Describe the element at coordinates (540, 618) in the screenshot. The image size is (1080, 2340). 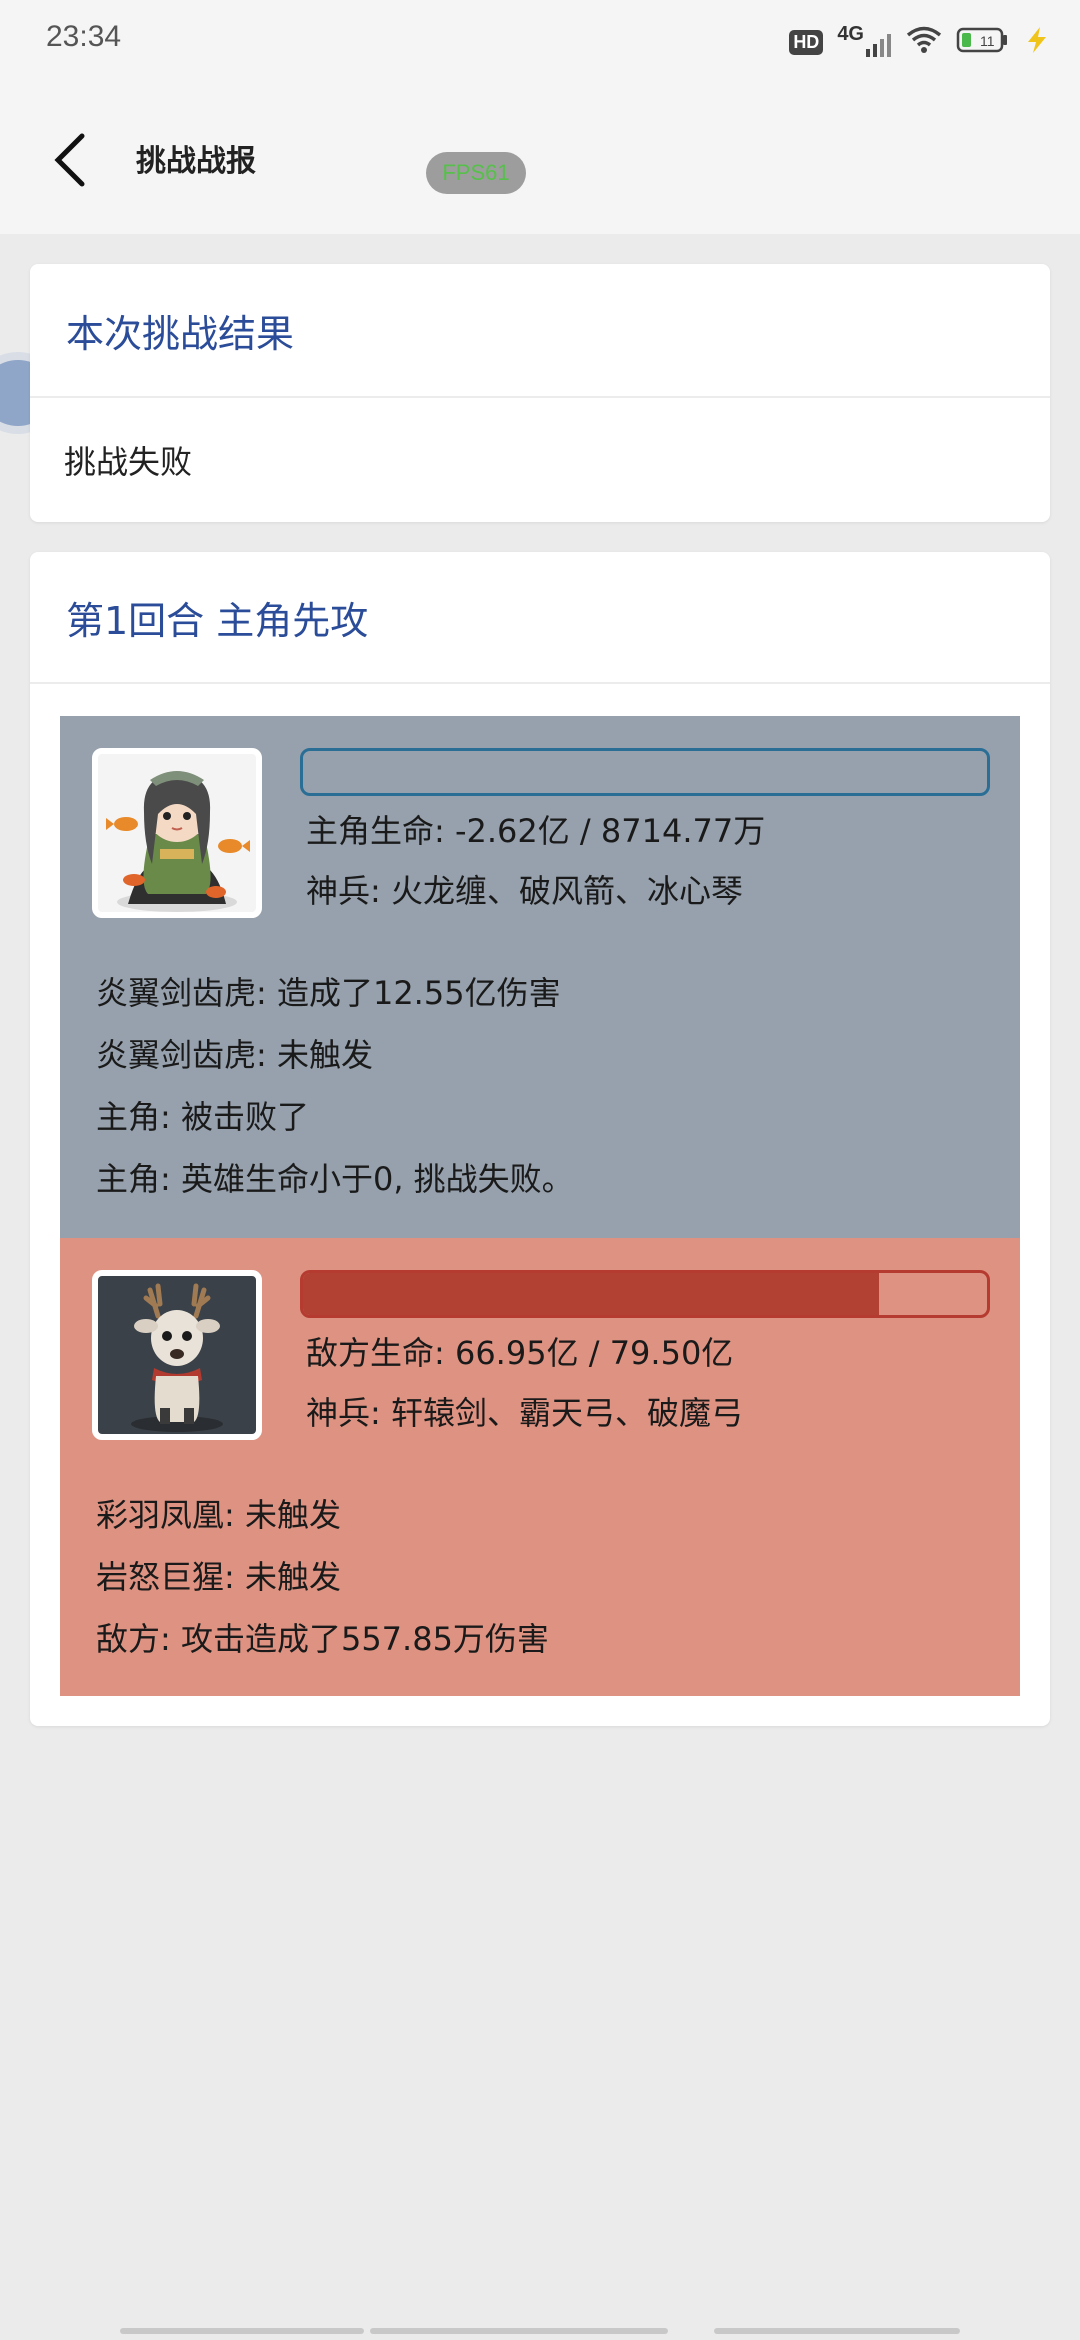
I see `round-title: 第1回合 主角先攻` at that location.